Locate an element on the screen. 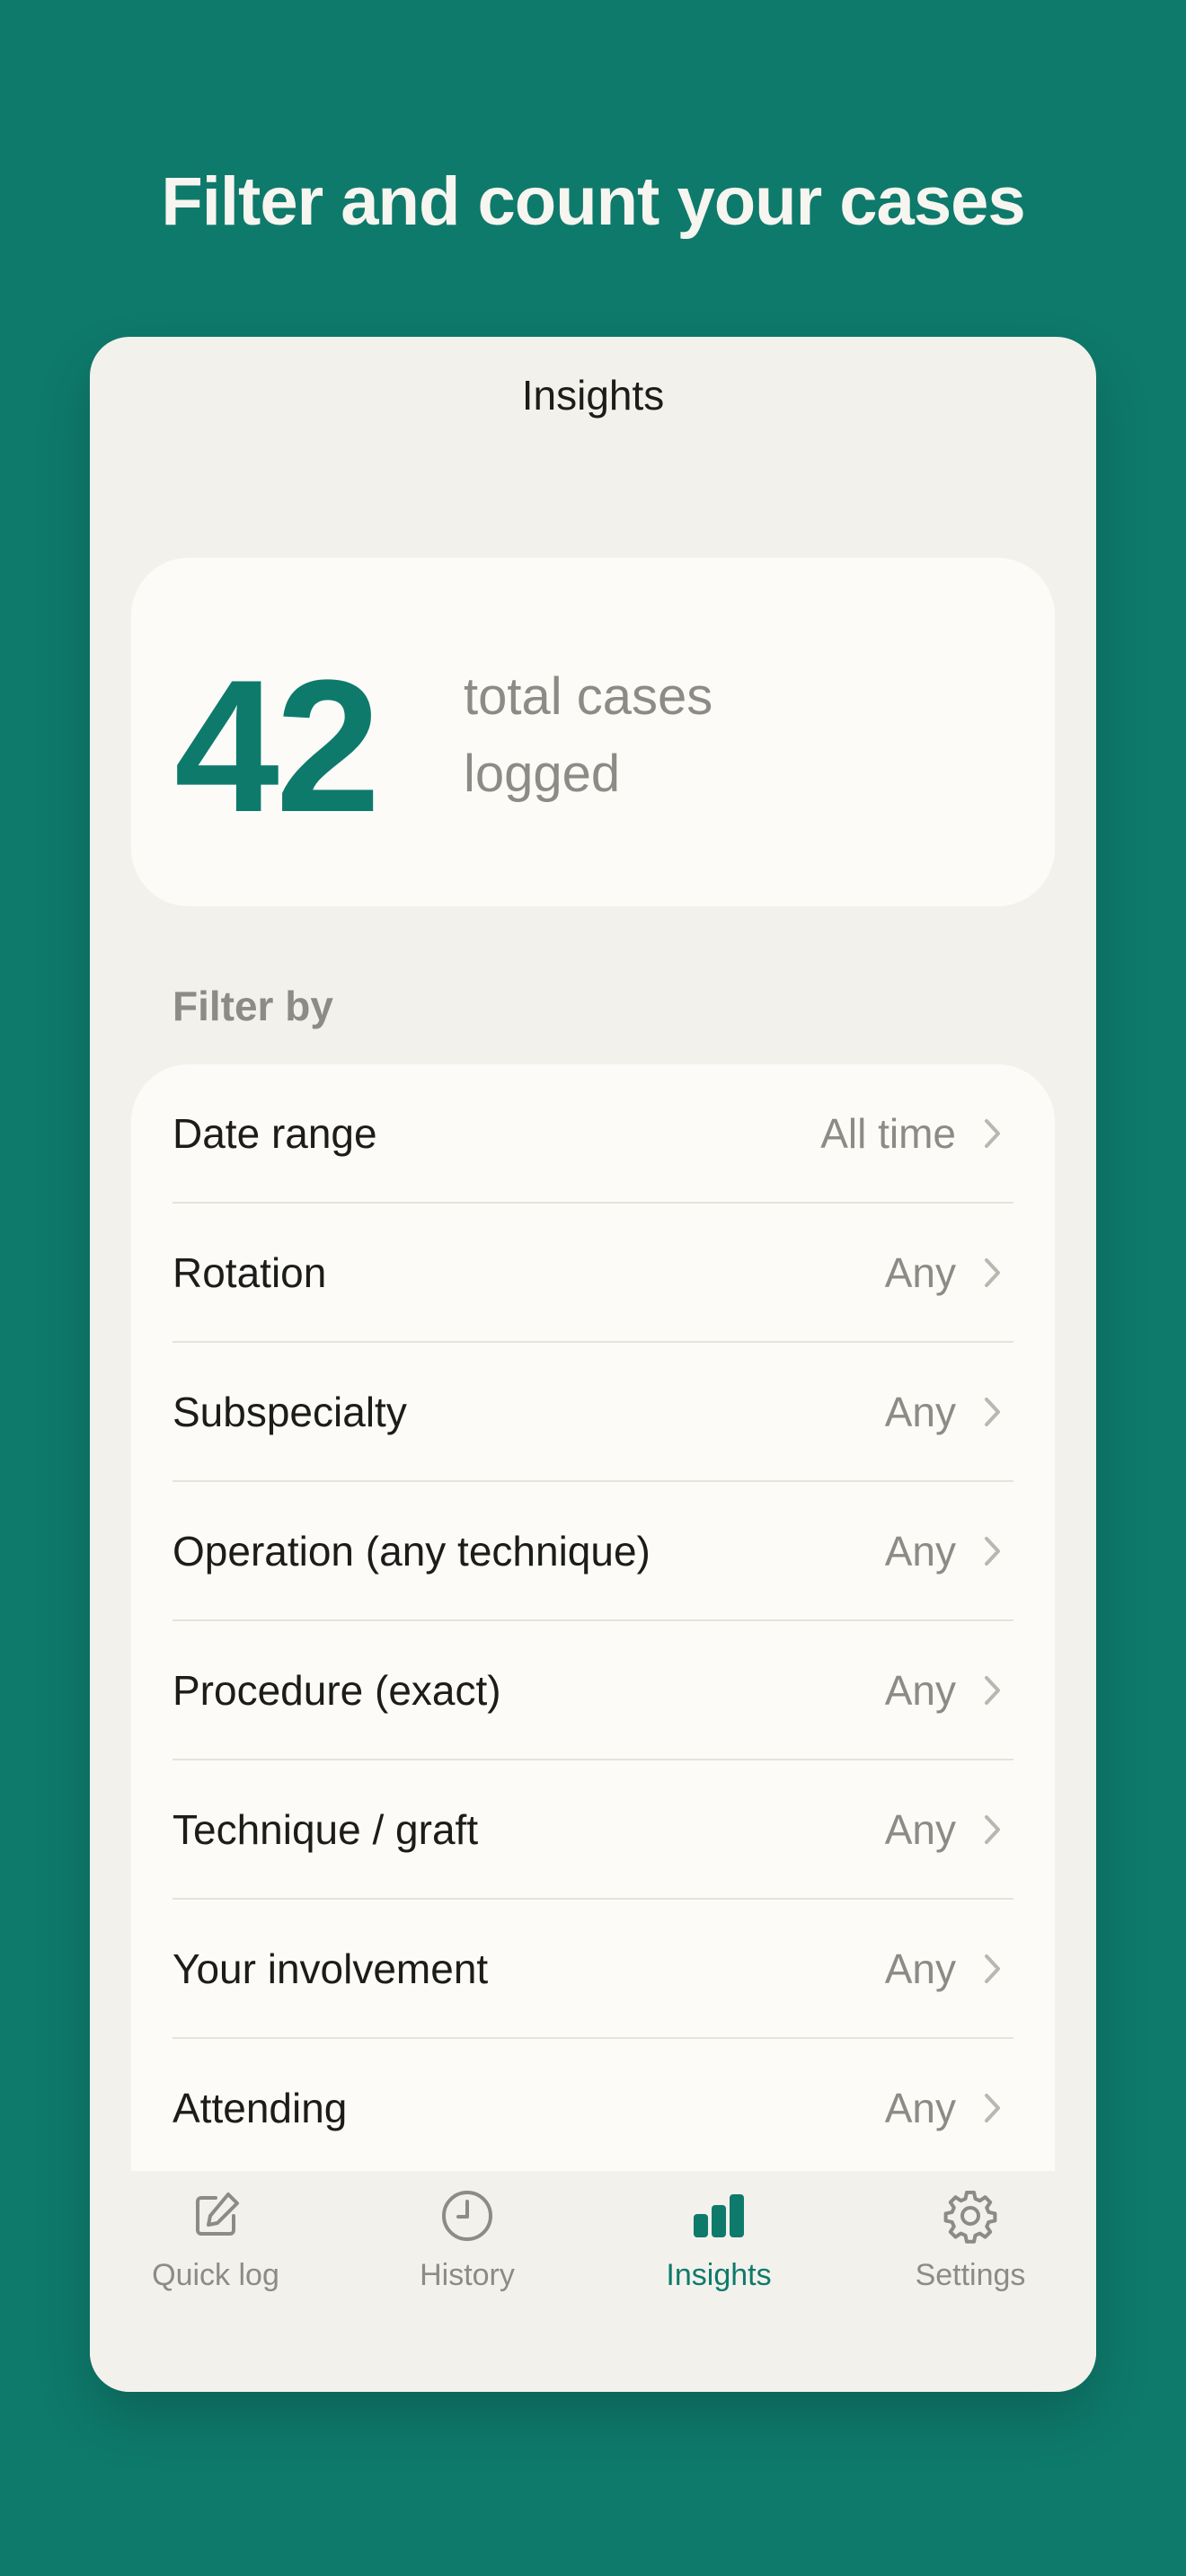 This screenshot has height=2576, width=1186. tab-quick-log: Quick log is located at coordinates (215, 2250).